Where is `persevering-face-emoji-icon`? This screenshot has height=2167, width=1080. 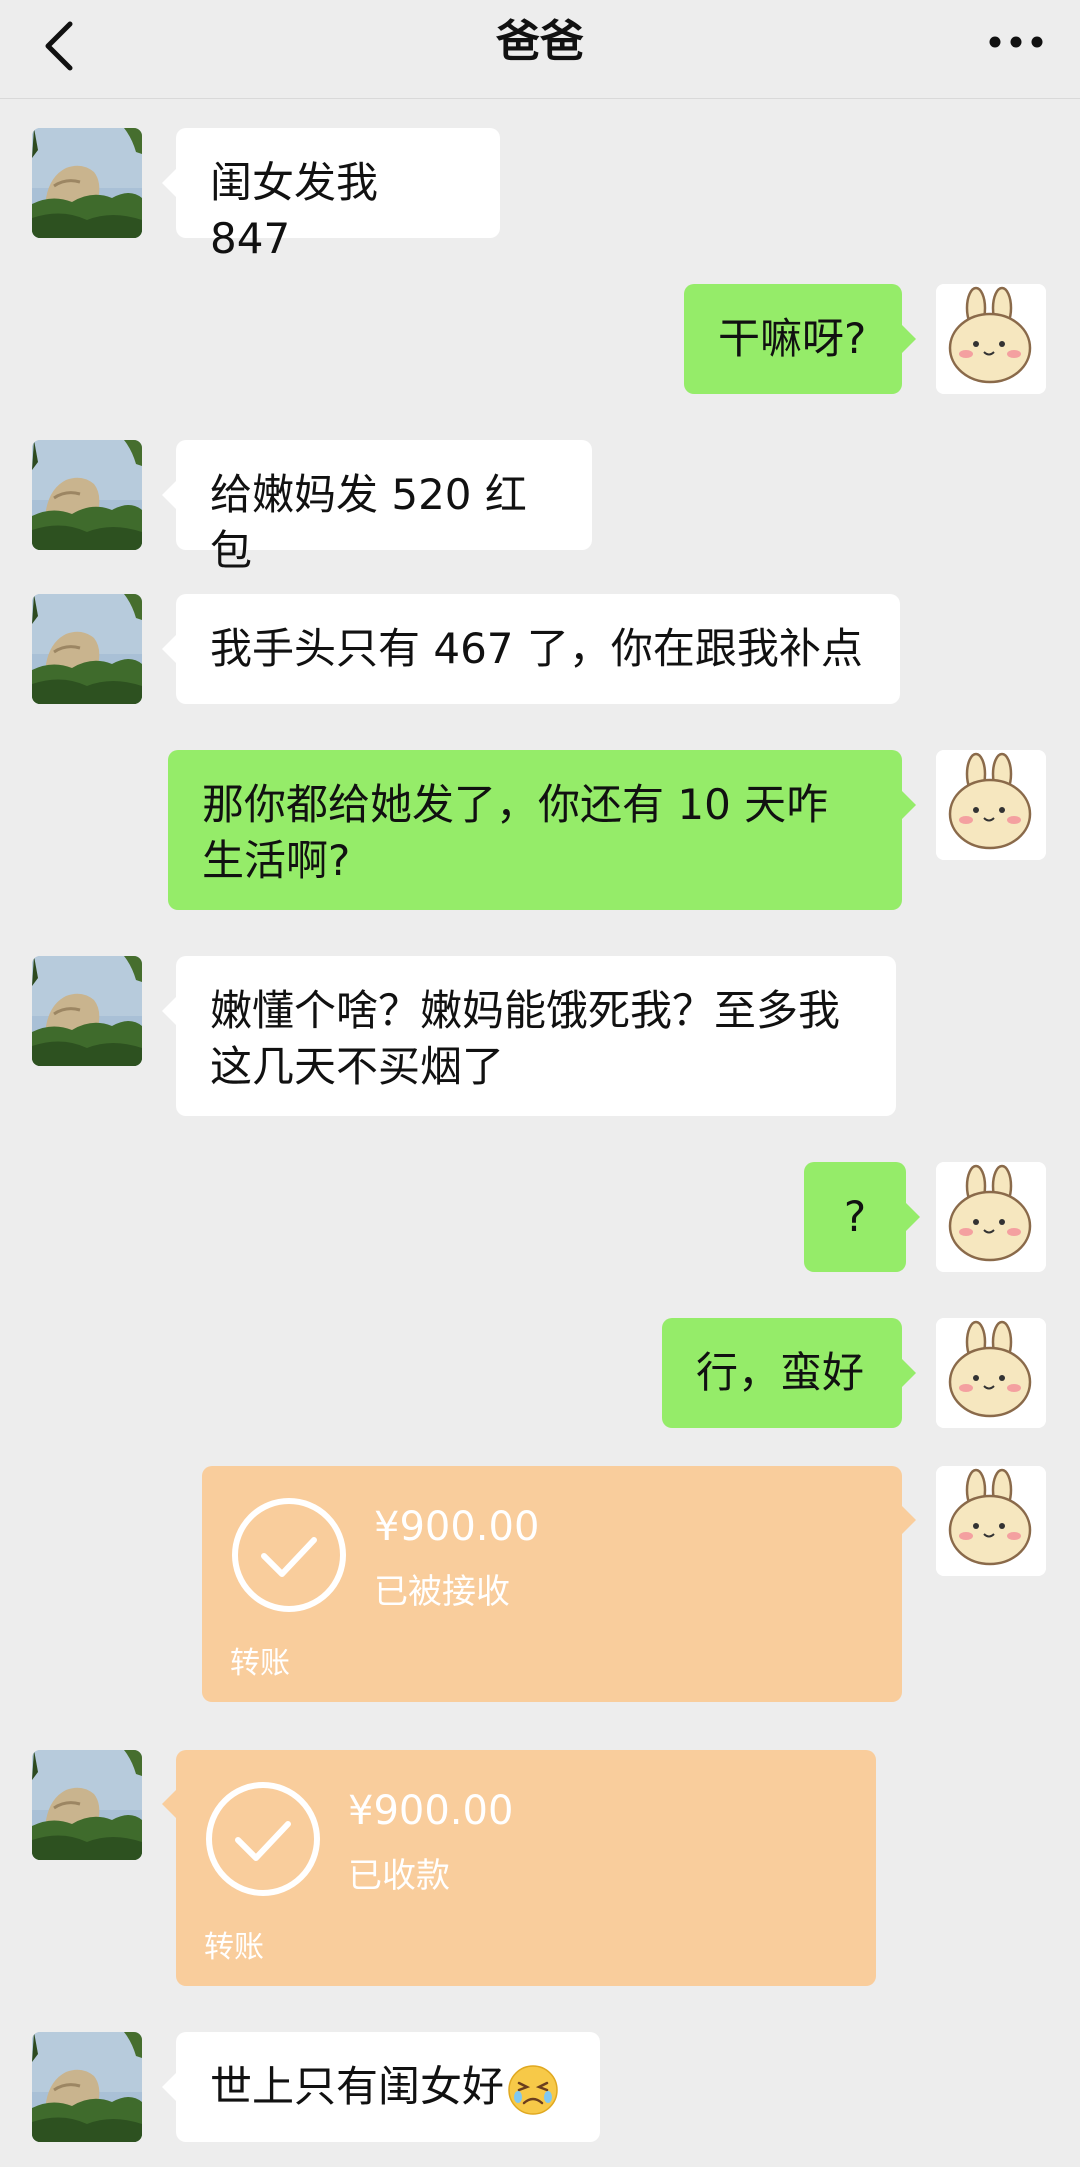 persevering-face-emoji-icon is located at coordinates (533, 2089).